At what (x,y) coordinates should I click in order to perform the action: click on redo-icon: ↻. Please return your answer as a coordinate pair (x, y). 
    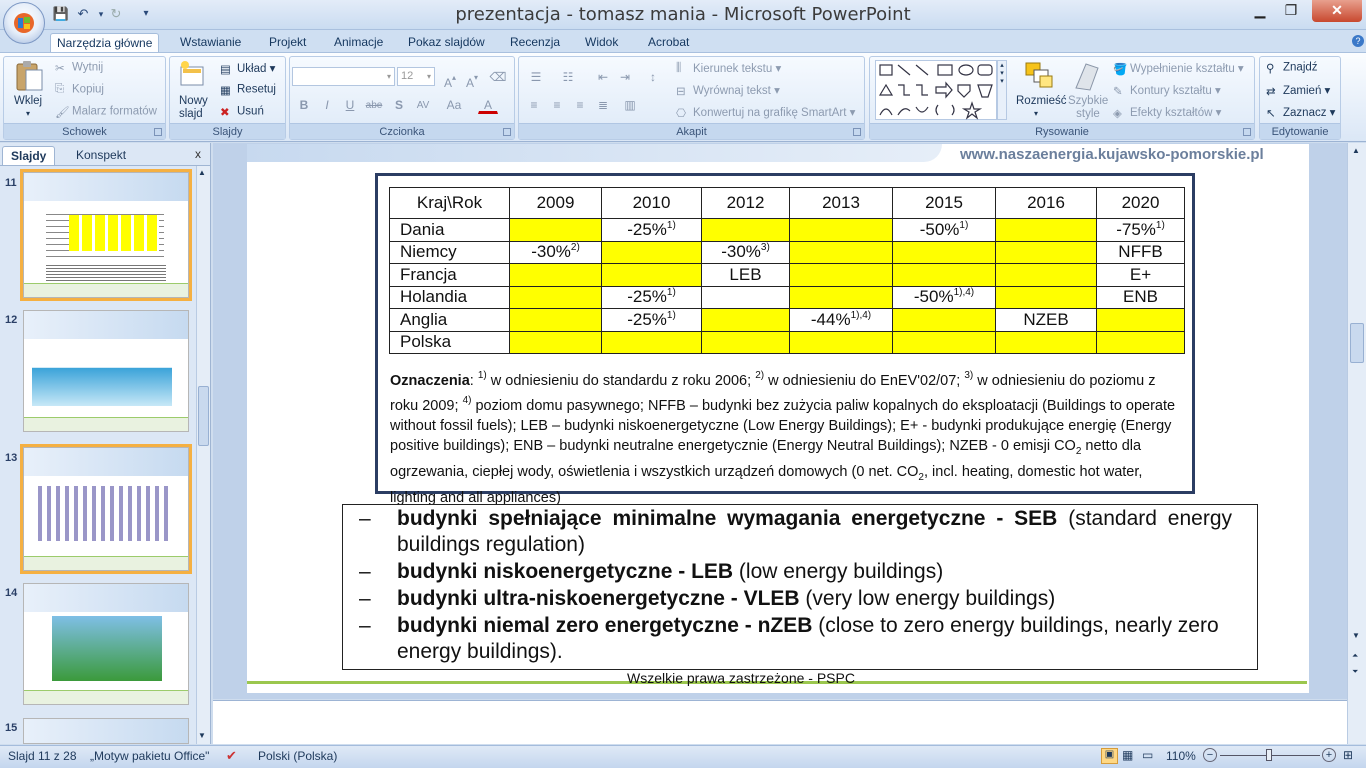
    Looking at the image, I should click on (116, 14).